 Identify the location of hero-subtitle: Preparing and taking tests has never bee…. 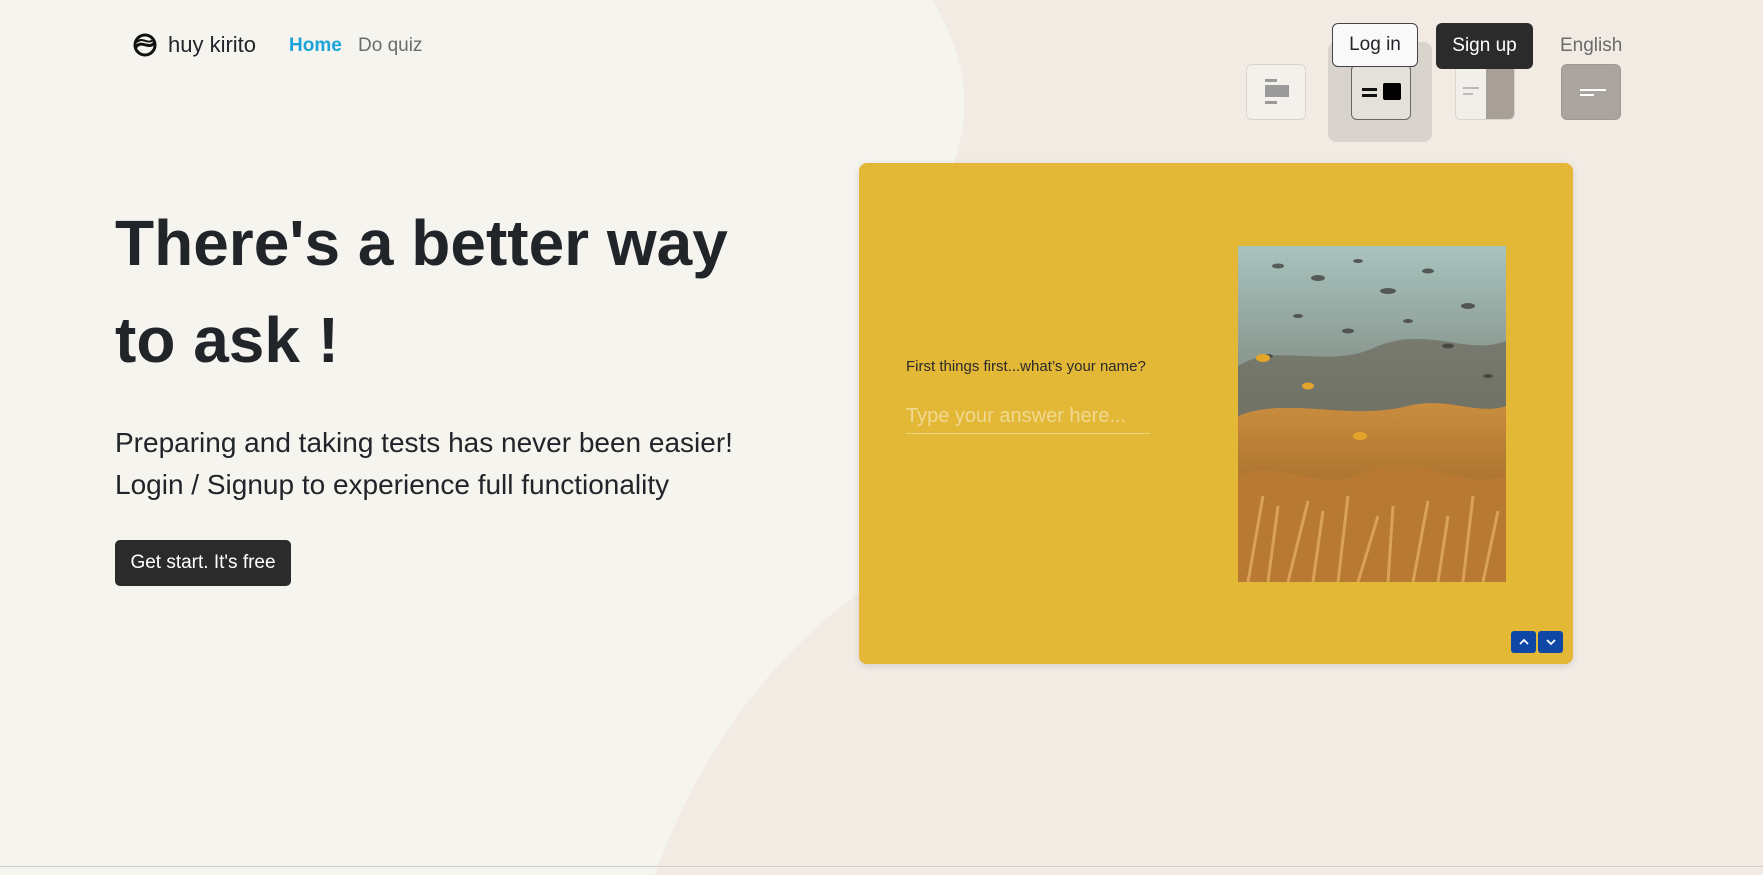
(424, 464).